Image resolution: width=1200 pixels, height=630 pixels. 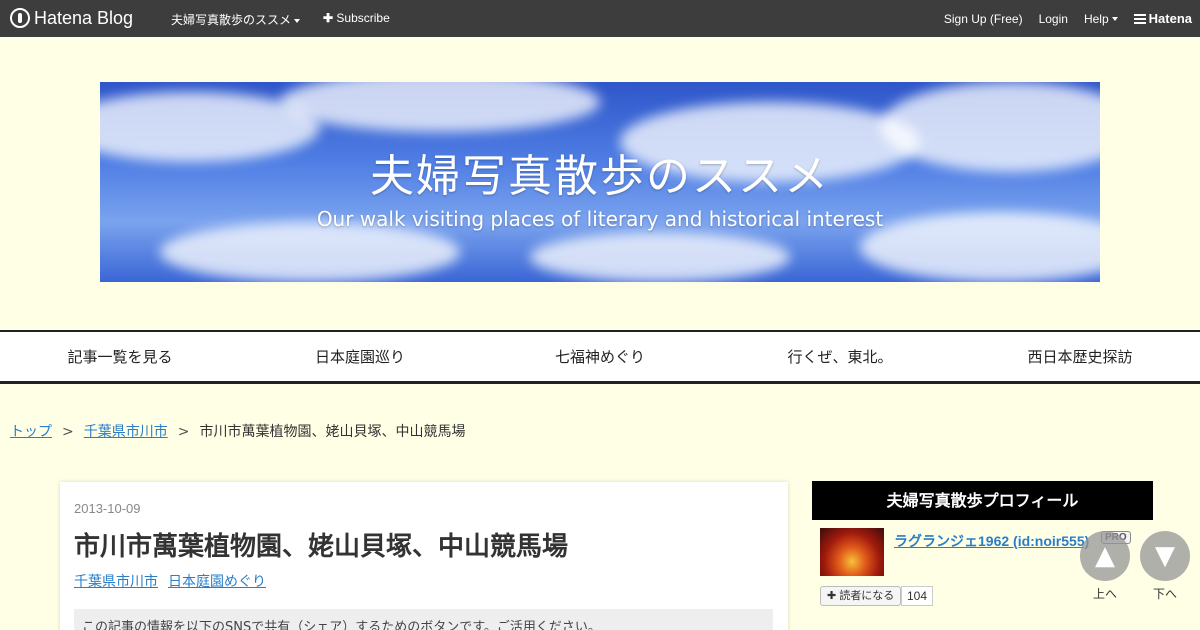 I want to click on hatena-blog-logo: Hatena Blog, so click(x=71, y=18).